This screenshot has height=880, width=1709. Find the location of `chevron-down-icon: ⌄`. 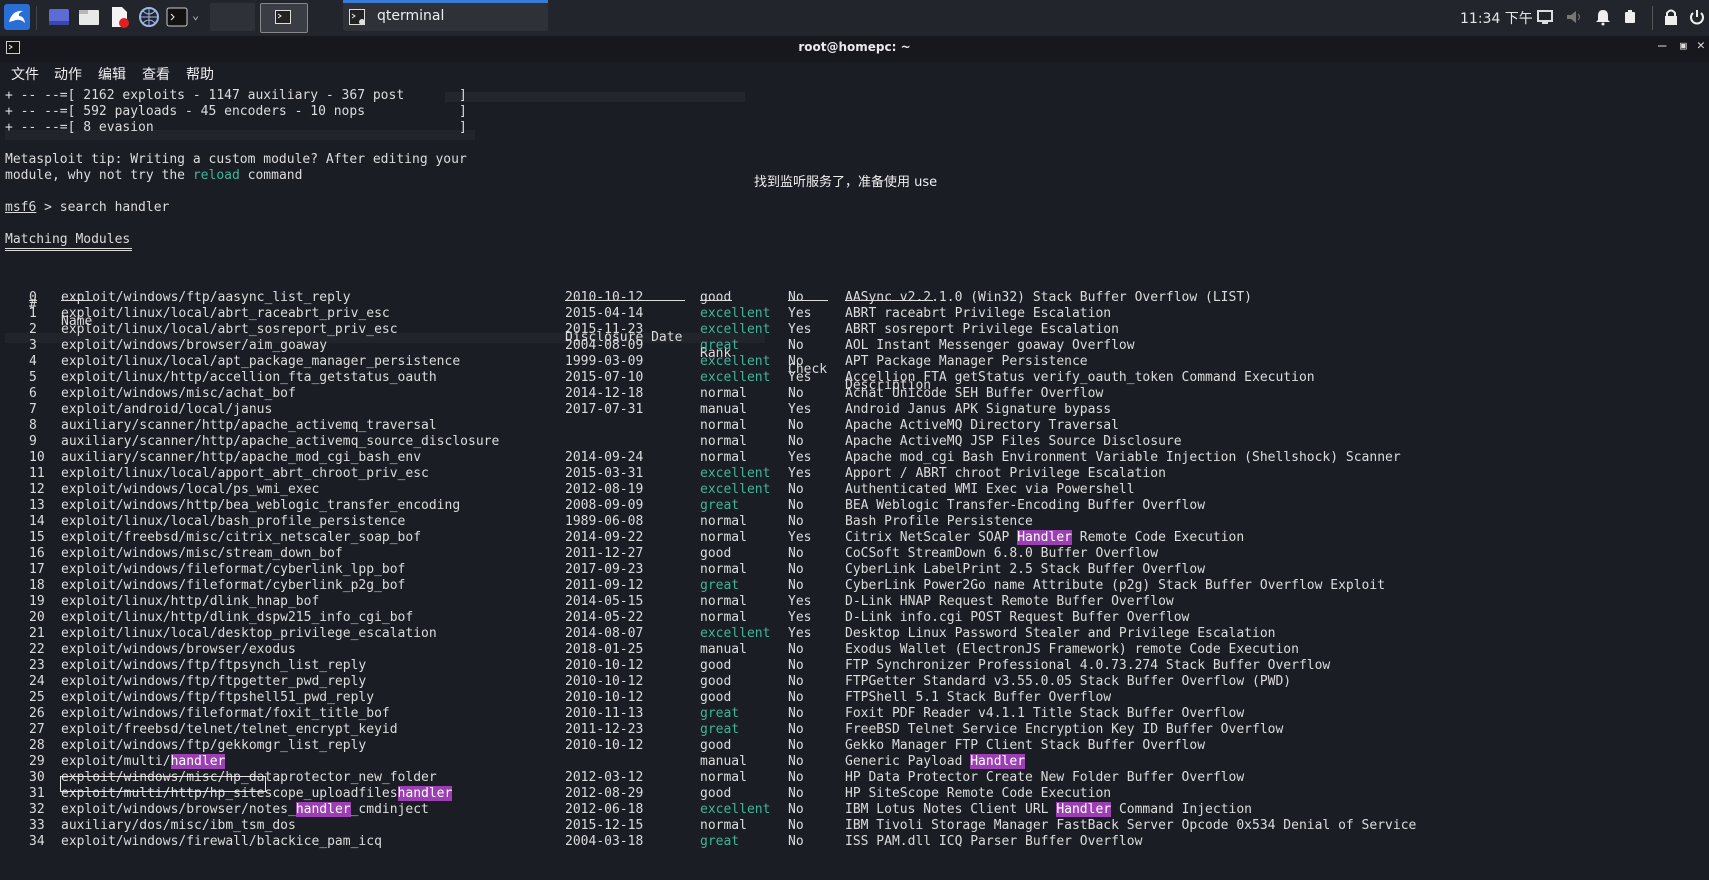

chevron-down-icon: ⌄ is located at coordinates (195, 15).